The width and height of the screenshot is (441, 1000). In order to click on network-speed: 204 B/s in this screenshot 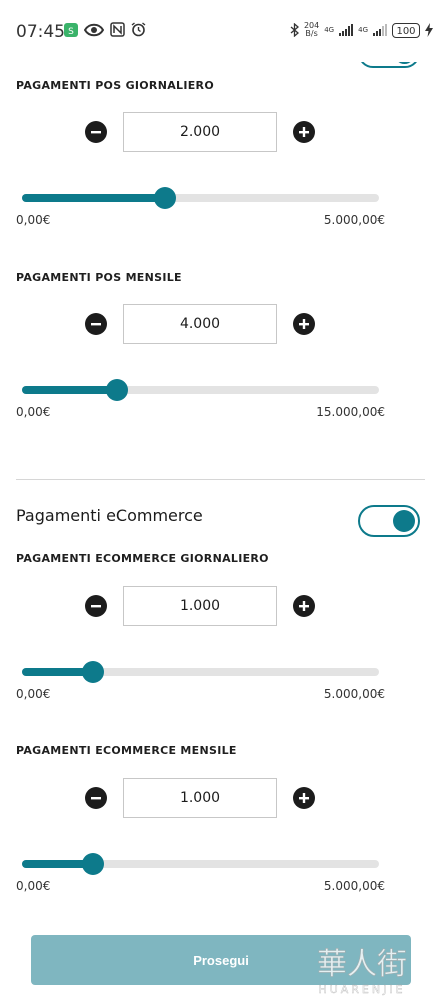, I will do `click(311, 29)`.